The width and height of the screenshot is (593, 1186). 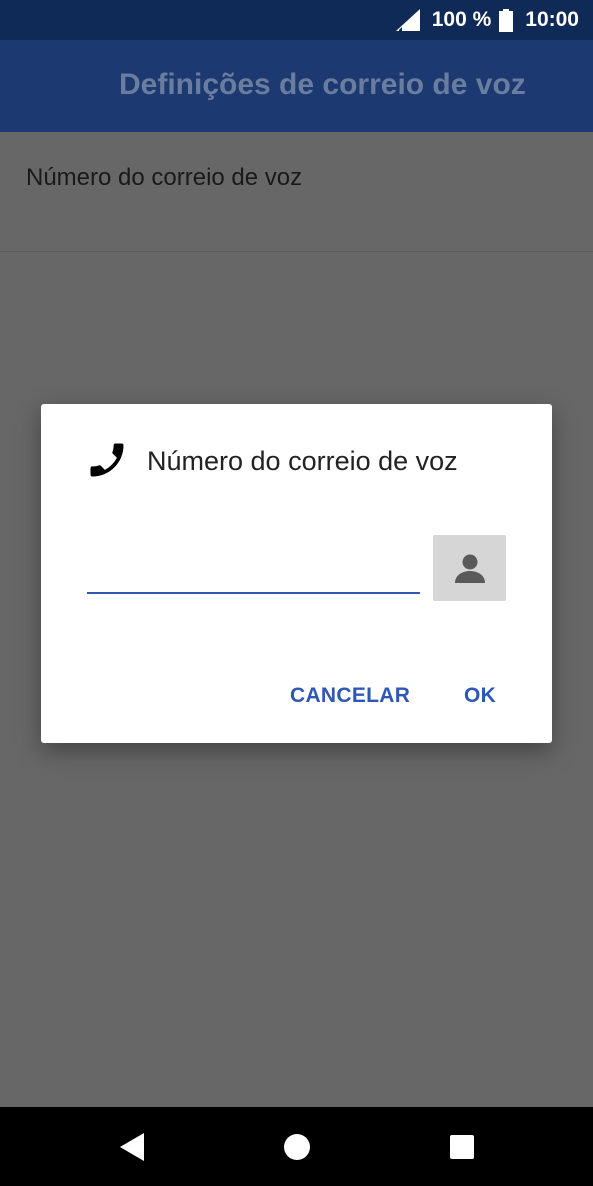 I want to click on ok-button: OK, so click(x=480, y=696).